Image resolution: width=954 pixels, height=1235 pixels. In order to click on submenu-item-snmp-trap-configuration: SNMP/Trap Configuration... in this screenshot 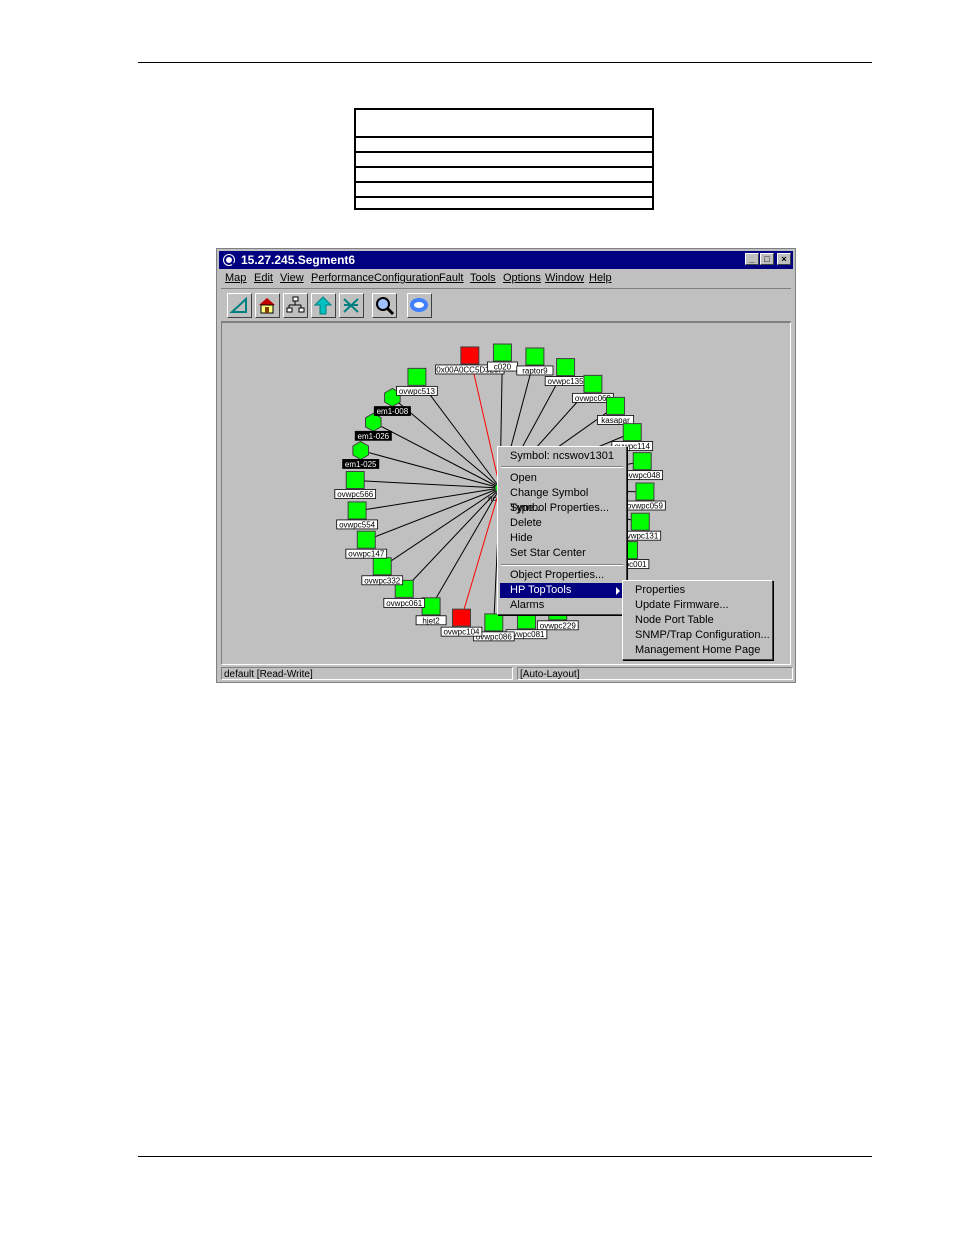, I will do `click(697, 635)`.